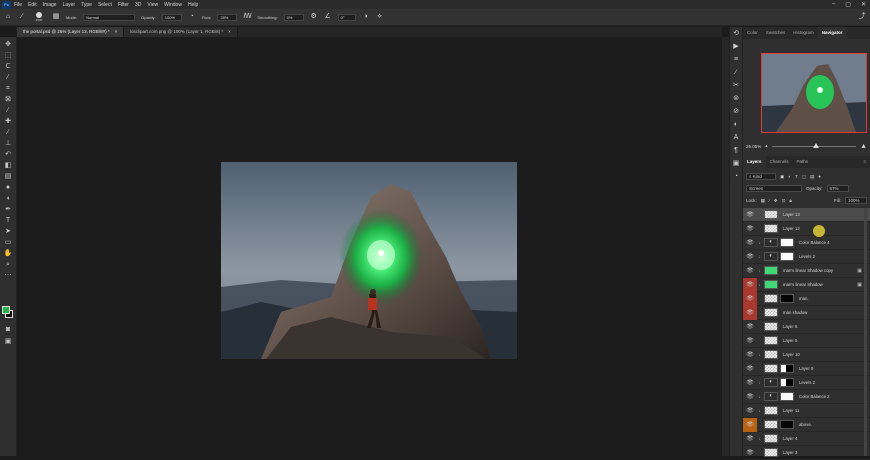 This screenshot has height=460, width=870. Describe the element at coordinates (8, 99) in the screenshot. I see `frame-tool-icon: ⊠` at that location.